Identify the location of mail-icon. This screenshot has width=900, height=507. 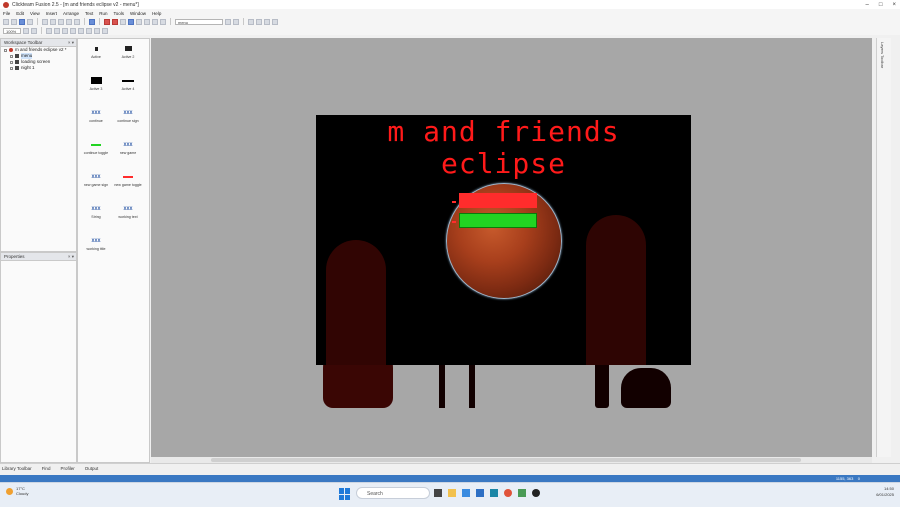
(494, 493).